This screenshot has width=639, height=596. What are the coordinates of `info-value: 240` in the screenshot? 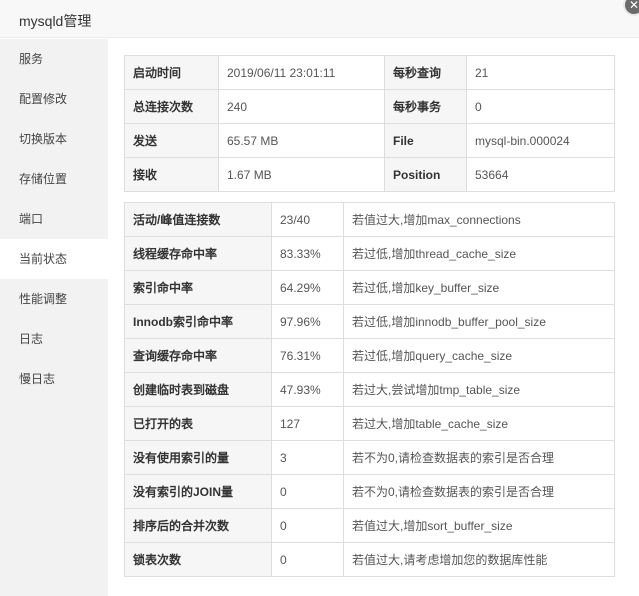 It's located at (301, 106).